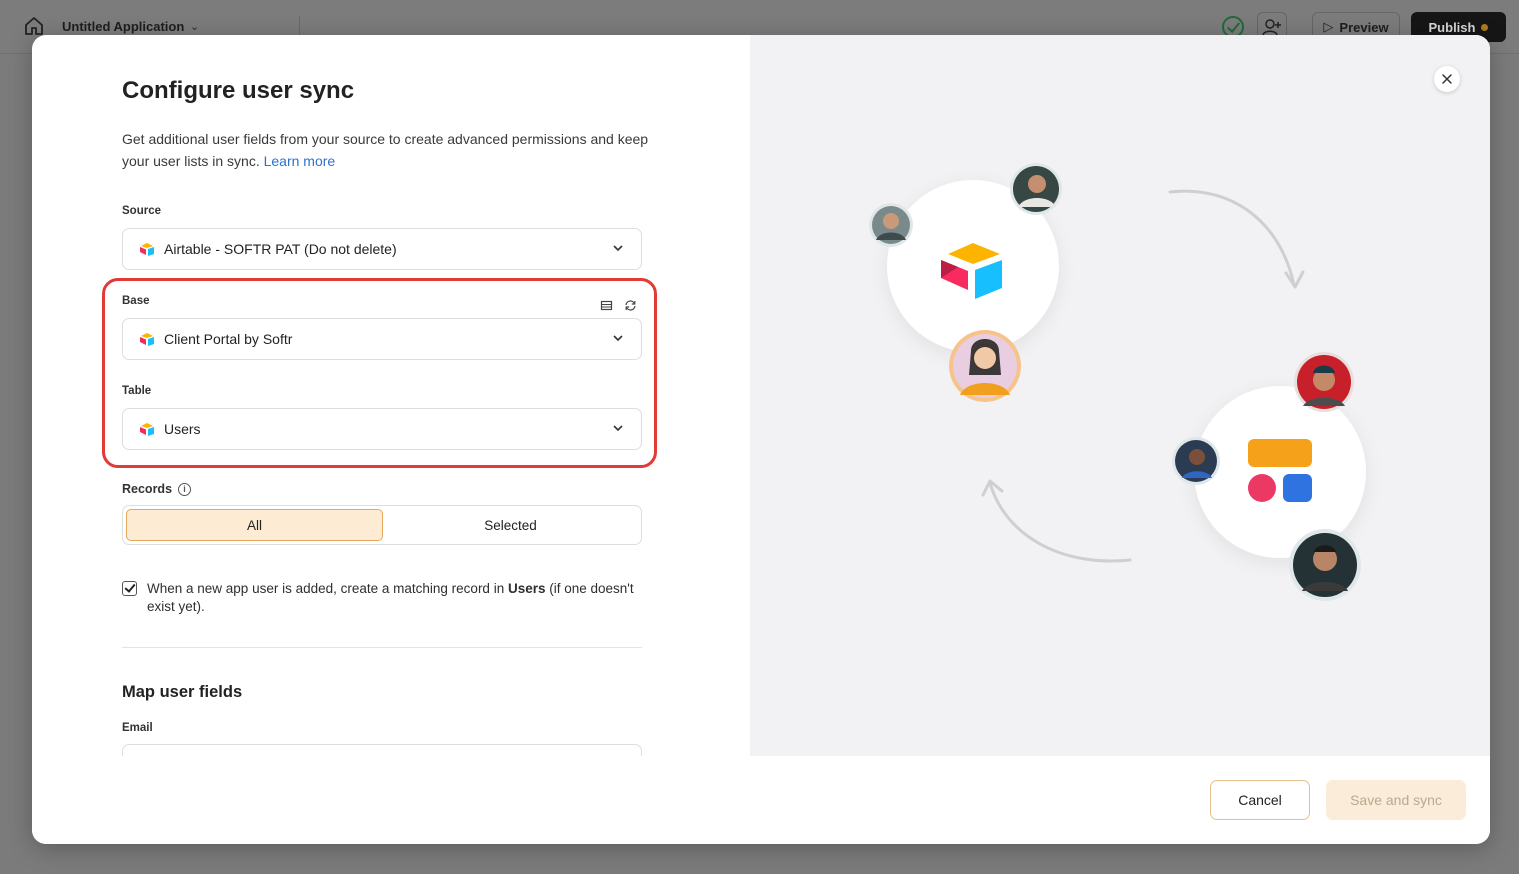  I want to click on close-icon, so click(1447, 79).